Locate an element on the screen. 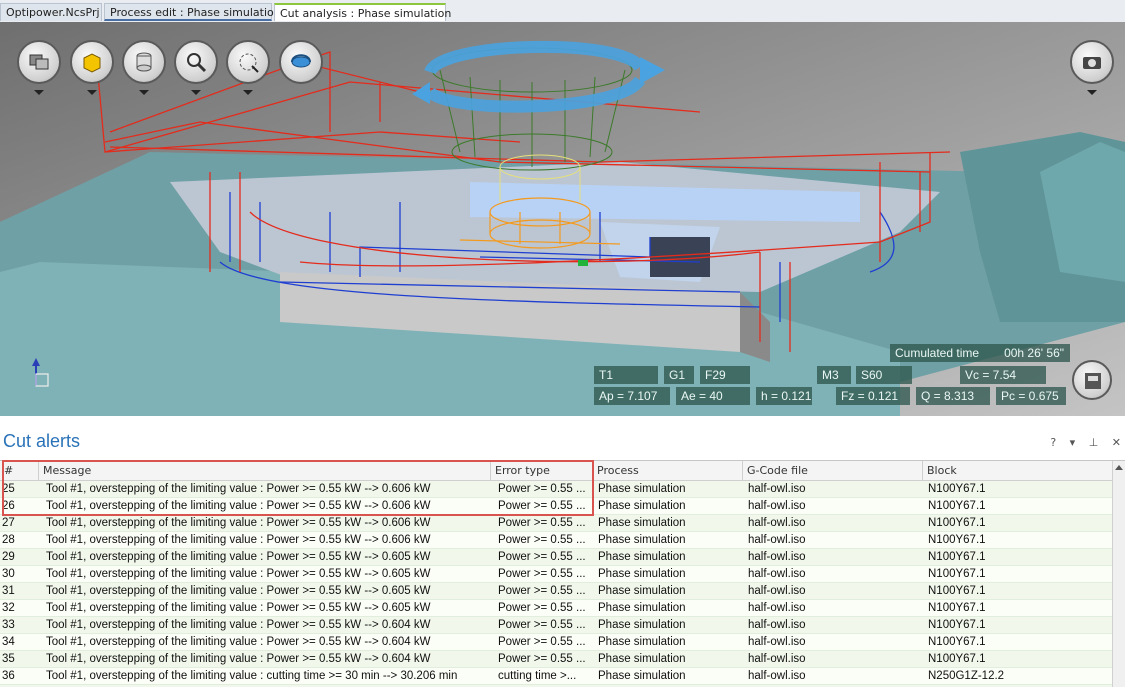  zoom-button is located at coordinates (196, 62).